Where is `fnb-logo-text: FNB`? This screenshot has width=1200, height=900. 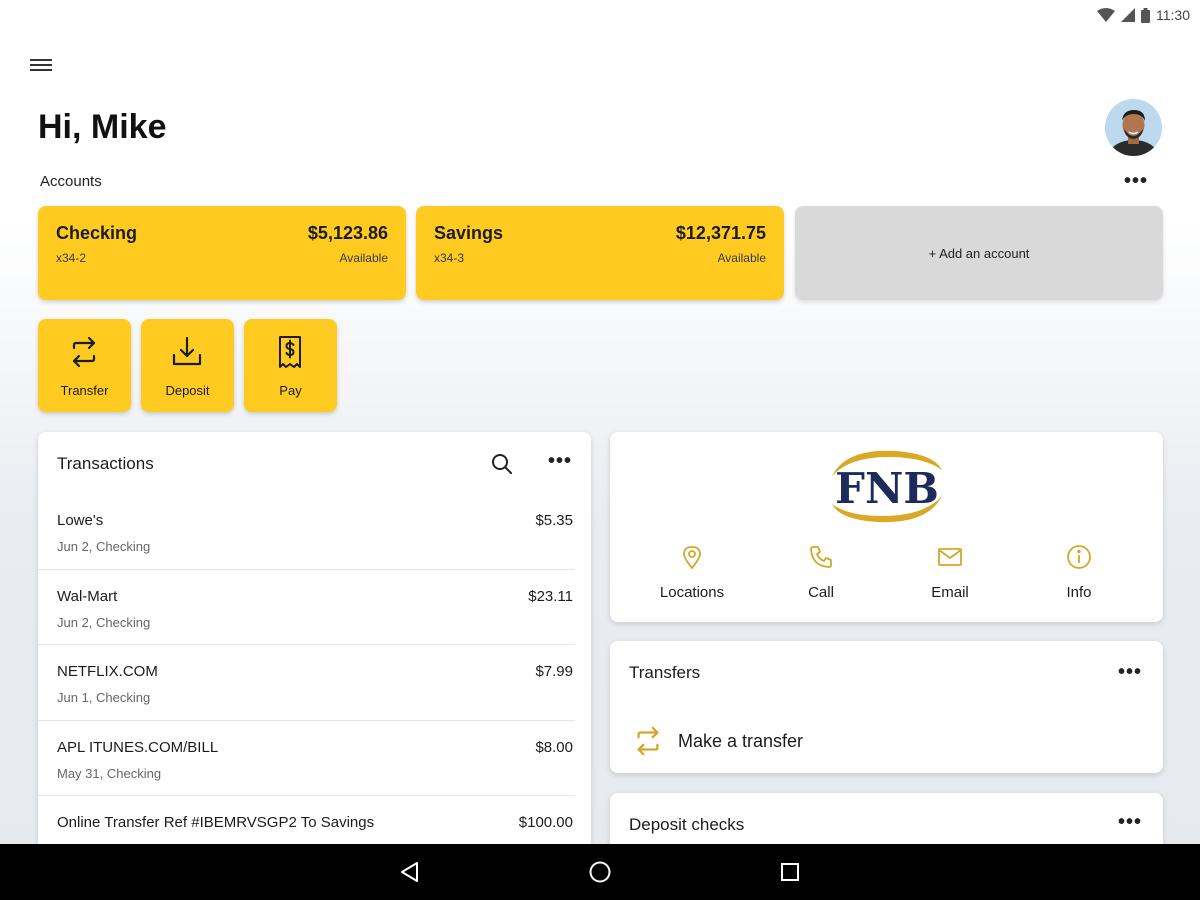 fnb-logo-text: FNB is located at coordinates (887, 488).